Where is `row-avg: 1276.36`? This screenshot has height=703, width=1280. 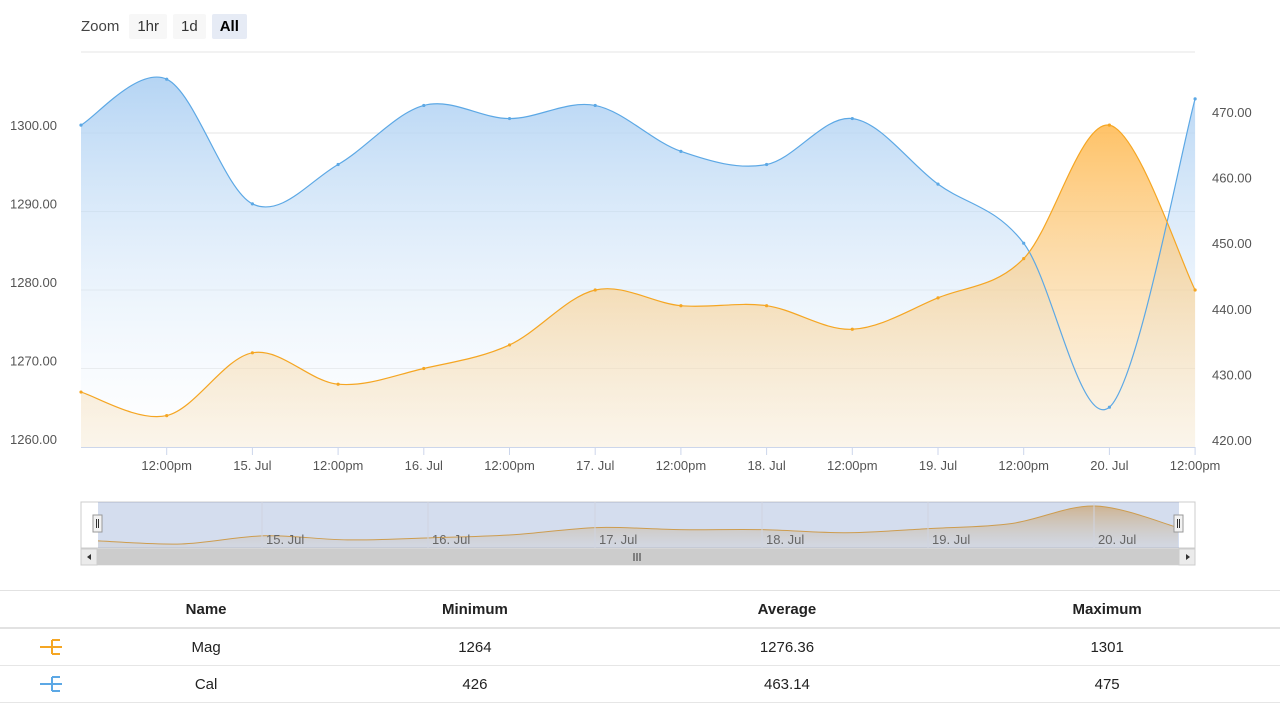 row-avg: 1276.36 is located at coordinates (787, 647).